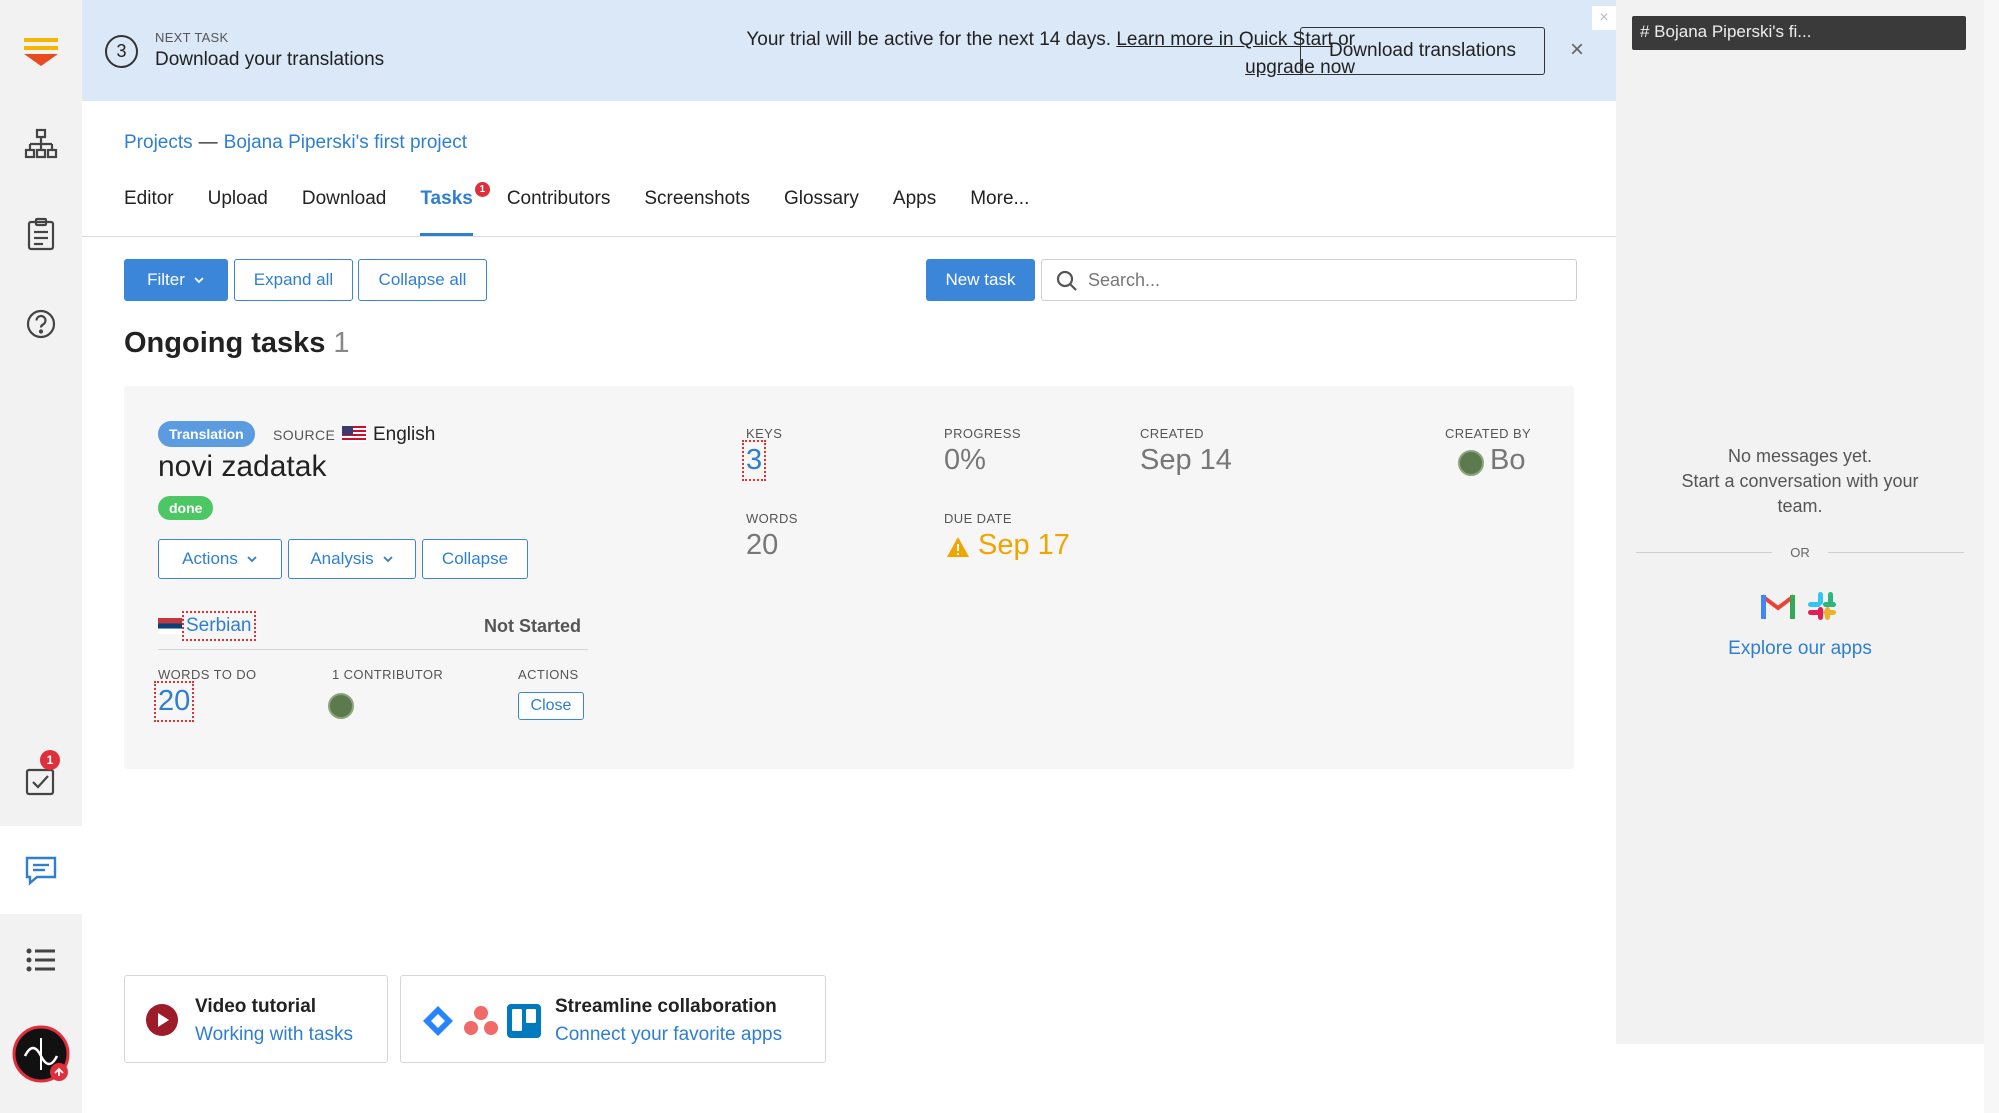 The height and width of the screenshot is (1113, 1999). I want to click on explore-apps-link: Explore our apps, so click(1800, 649).